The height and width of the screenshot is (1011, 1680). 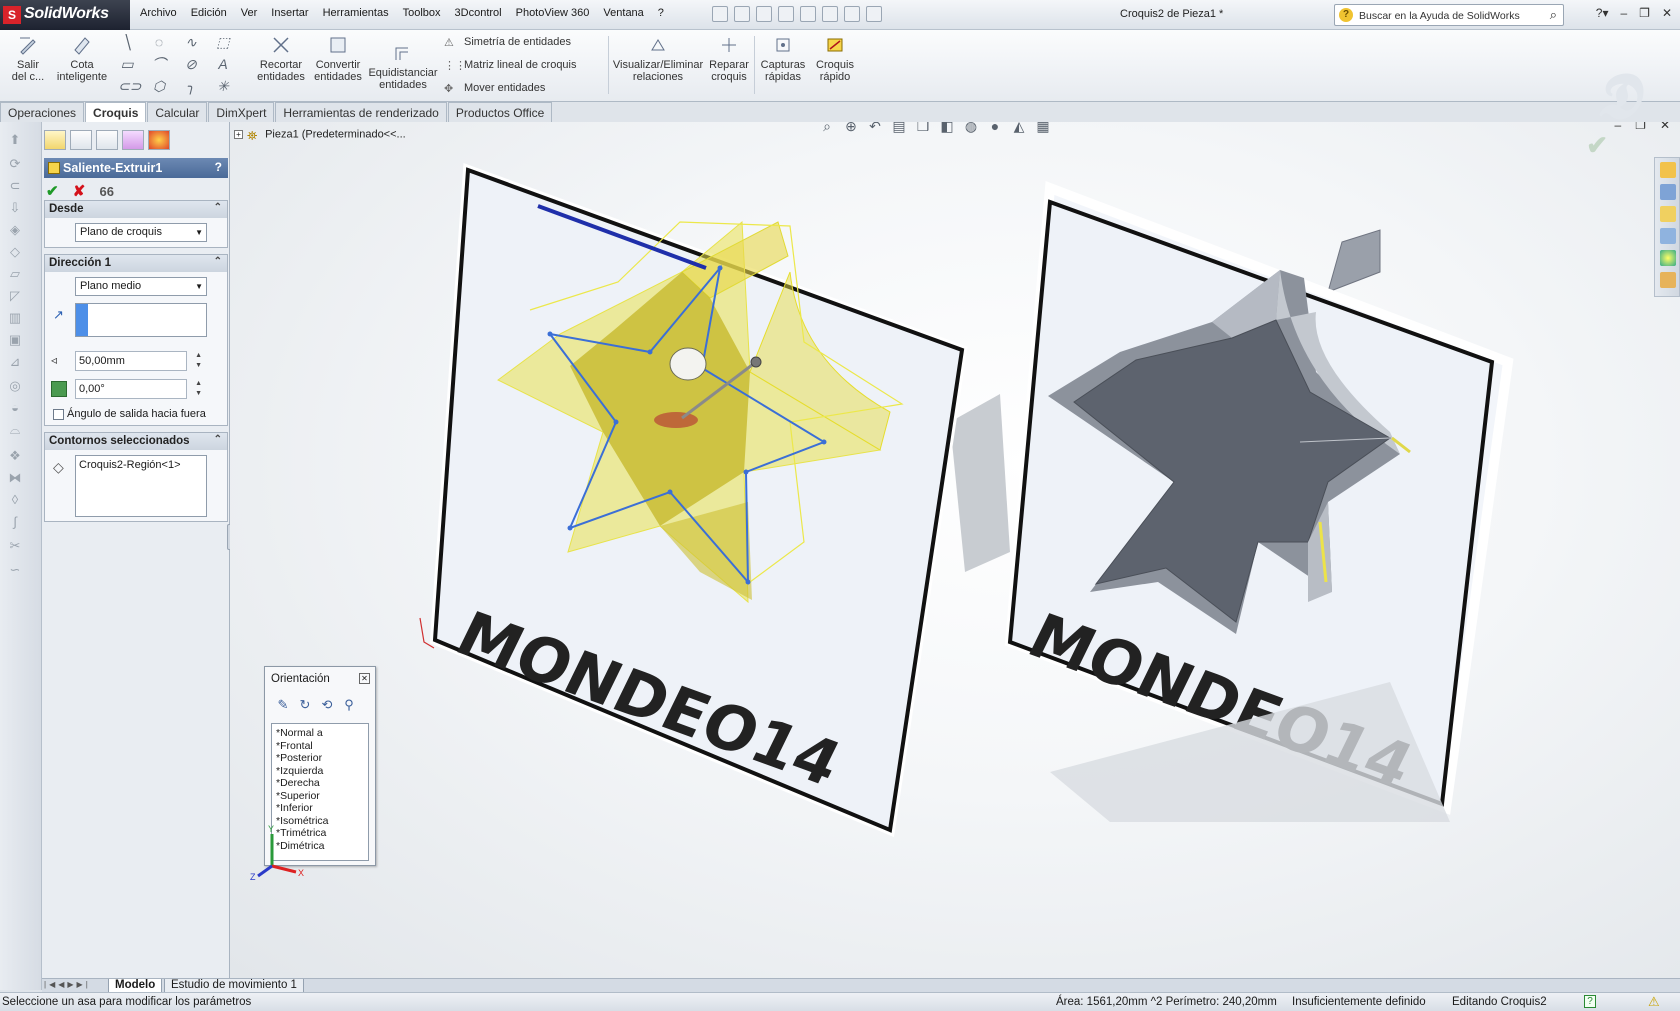 What do you see at coordinates (478, 13) in the screenshot?
I see `menu-3dcontrol: 3Dcontrol` at bounding box center [478, 13].